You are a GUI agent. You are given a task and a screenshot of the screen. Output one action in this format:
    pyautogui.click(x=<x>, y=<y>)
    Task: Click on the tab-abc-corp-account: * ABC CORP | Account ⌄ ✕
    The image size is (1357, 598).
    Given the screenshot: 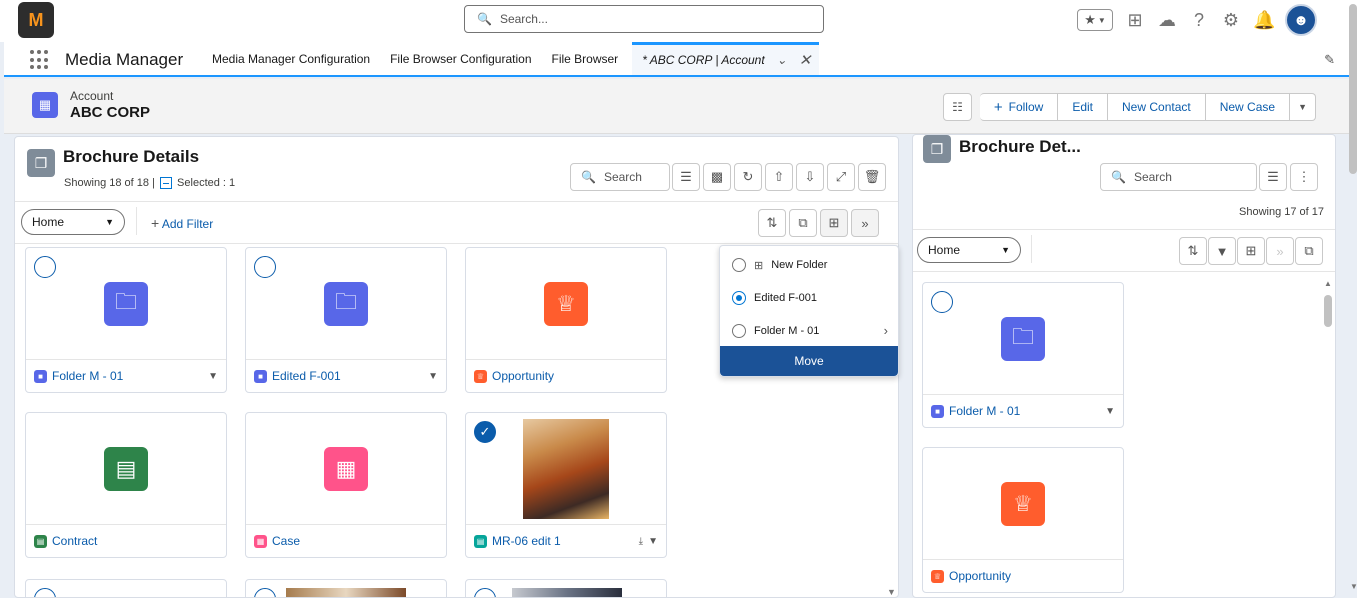 What is the action you would take?
    pyautogui.click(x=726, y=58)
    